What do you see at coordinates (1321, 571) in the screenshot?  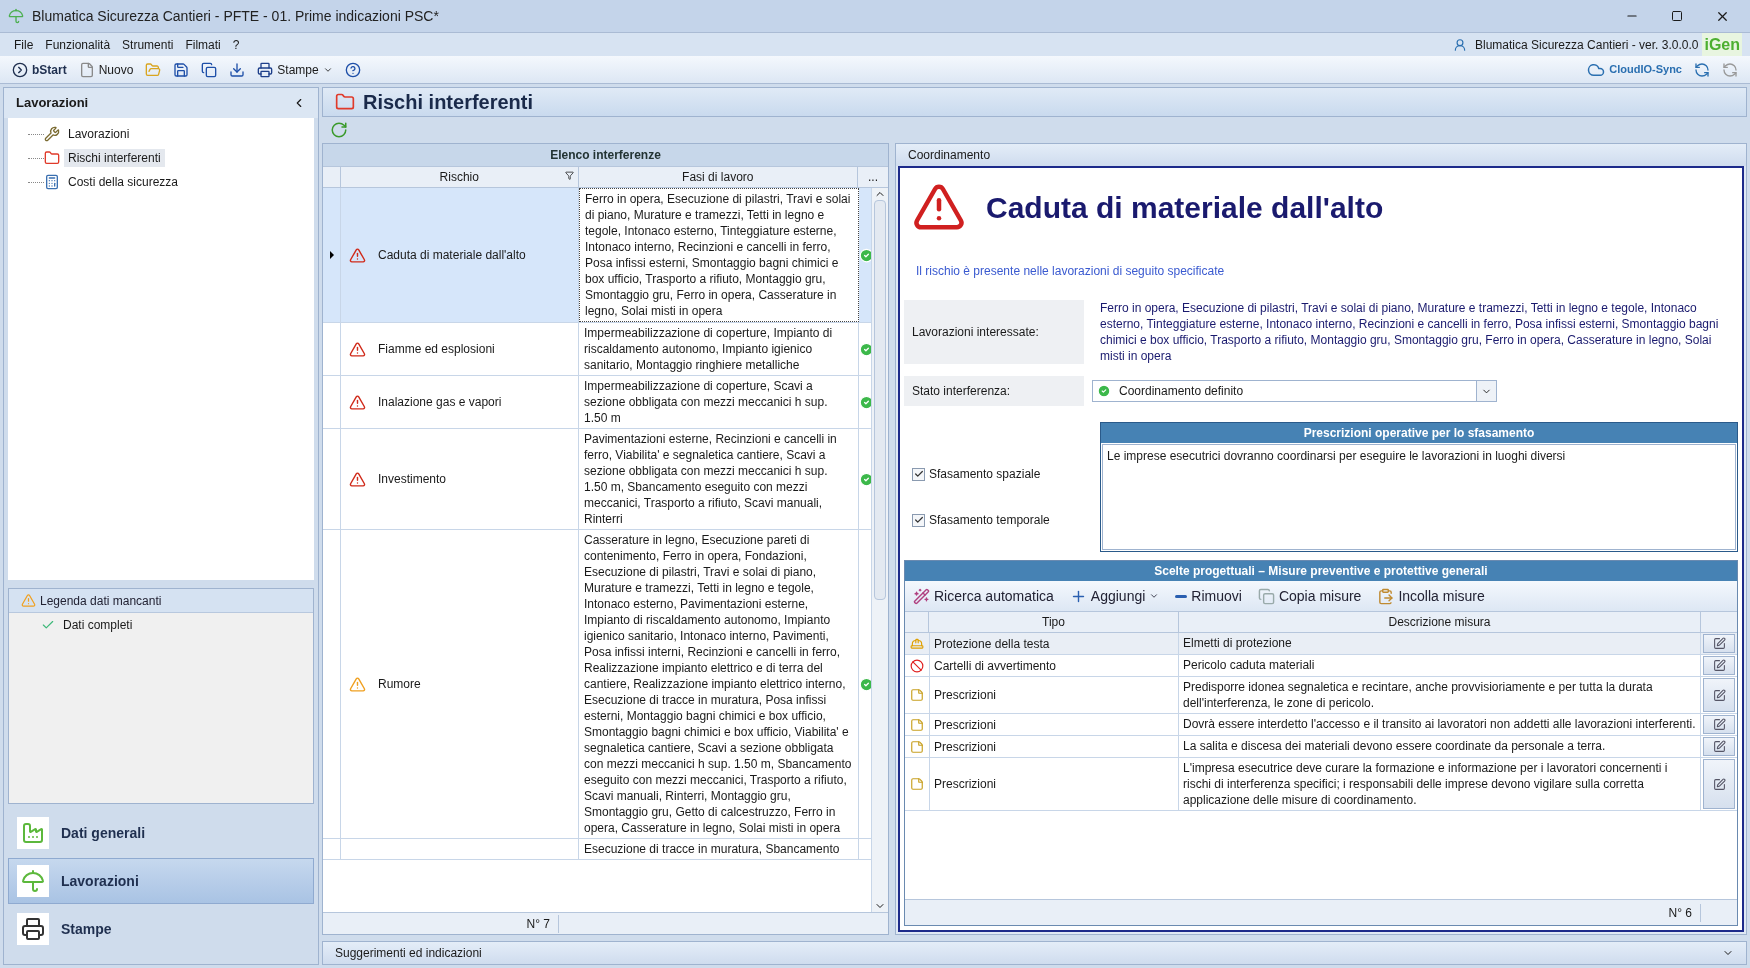 I see `measures-title: Scelte progettuali – Misure preventive e protettive generali` at bounding box center [1321, 571].